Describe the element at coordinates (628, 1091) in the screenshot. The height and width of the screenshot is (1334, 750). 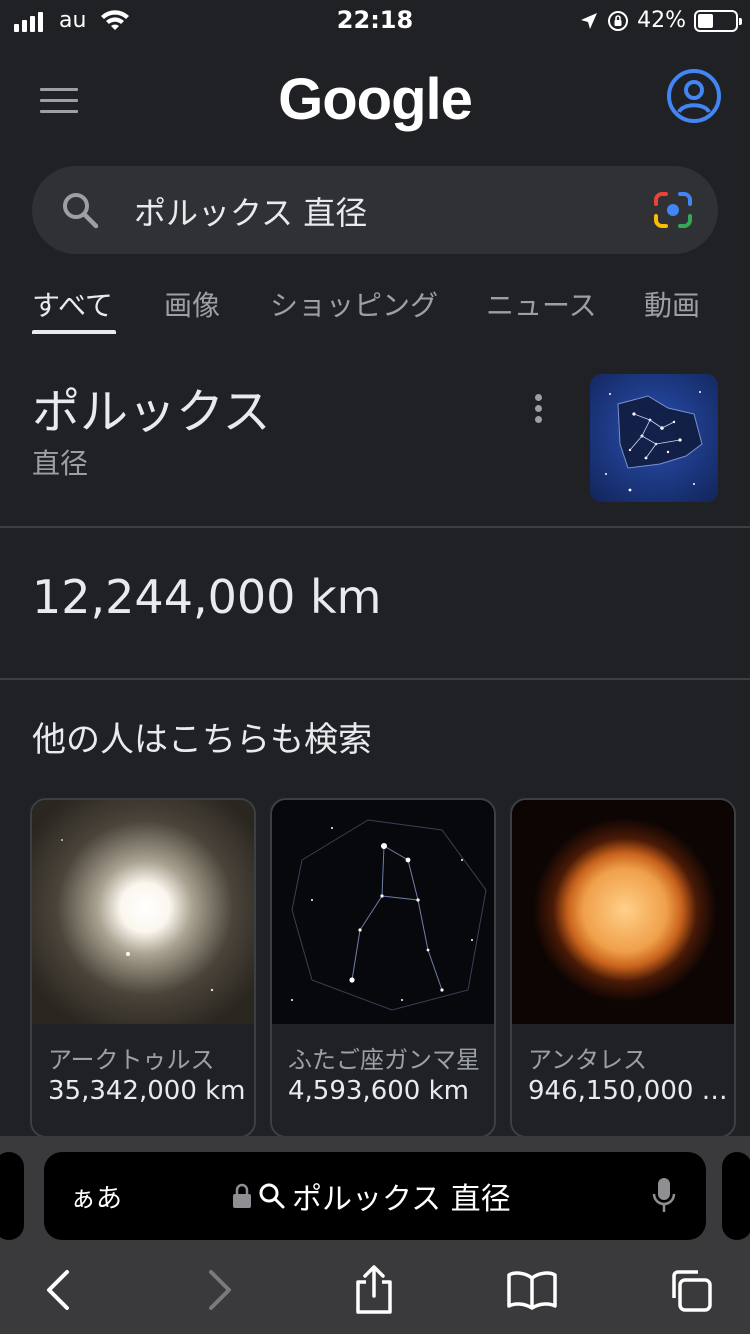
I see `card-value: 946,150,000 km` at that location.